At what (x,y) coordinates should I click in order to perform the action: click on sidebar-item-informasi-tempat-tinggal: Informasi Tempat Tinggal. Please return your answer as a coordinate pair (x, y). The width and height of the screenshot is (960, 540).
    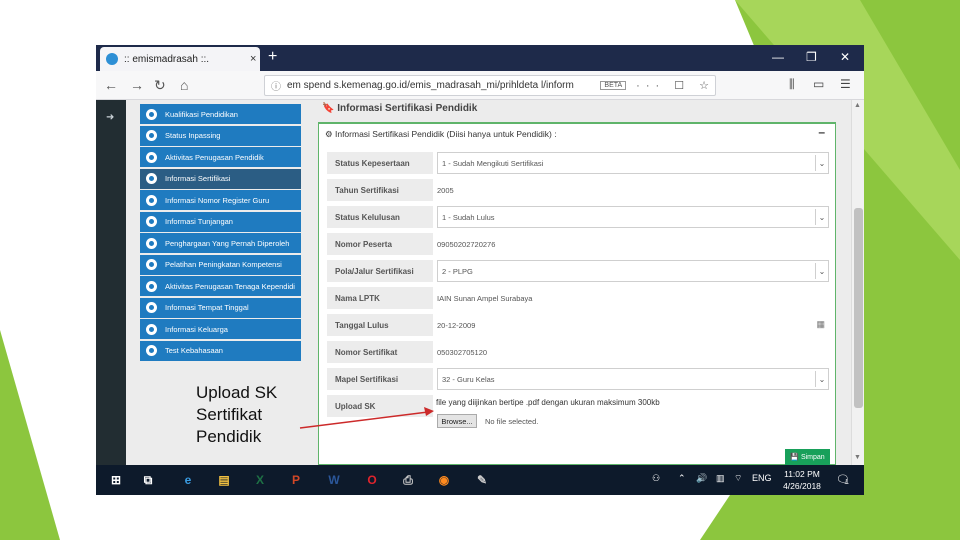
    Looking at the image, I should click on (220, 307).